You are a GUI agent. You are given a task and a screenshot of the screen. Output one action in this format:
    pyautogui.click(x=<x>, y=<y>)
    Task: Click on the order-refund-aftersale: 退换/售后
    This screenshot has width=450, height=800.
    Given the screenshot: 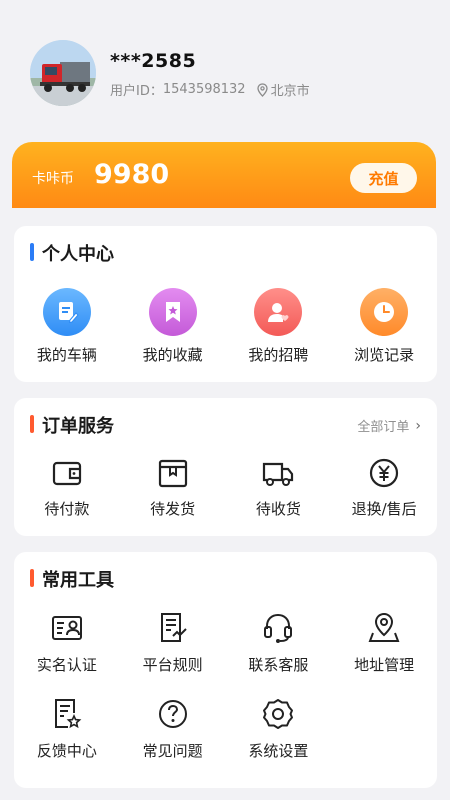 What is the action you would take?
    pyautogui.click(x=384, y=486)
    